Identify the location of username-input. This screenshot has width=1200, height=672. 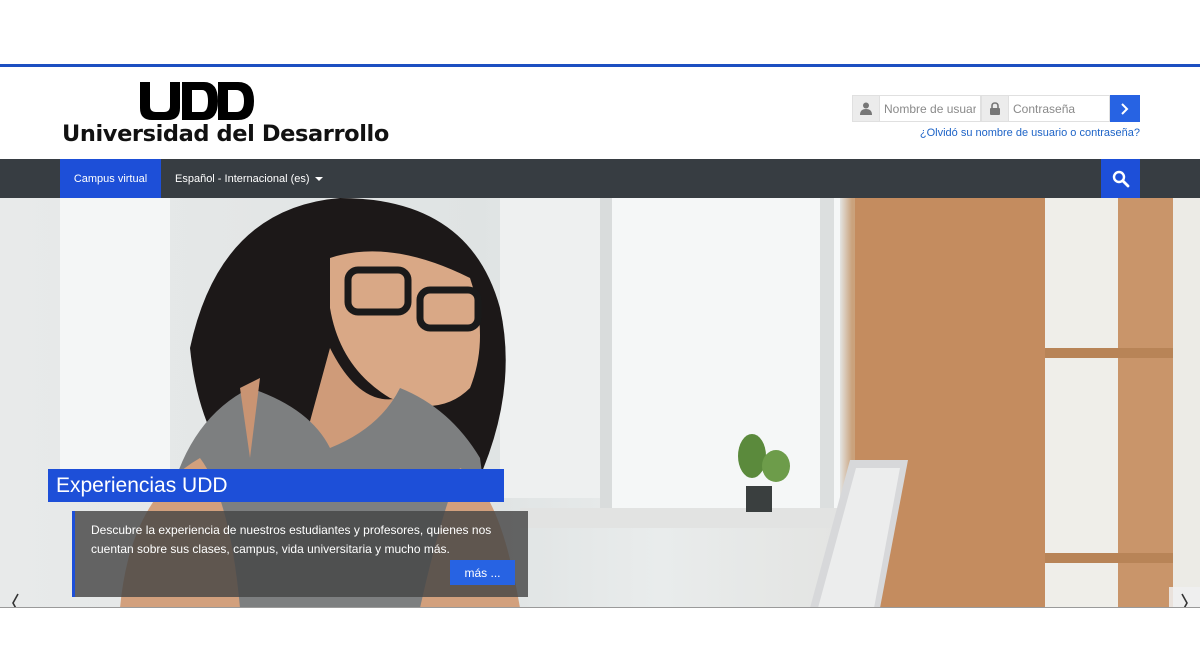
(930, 108).